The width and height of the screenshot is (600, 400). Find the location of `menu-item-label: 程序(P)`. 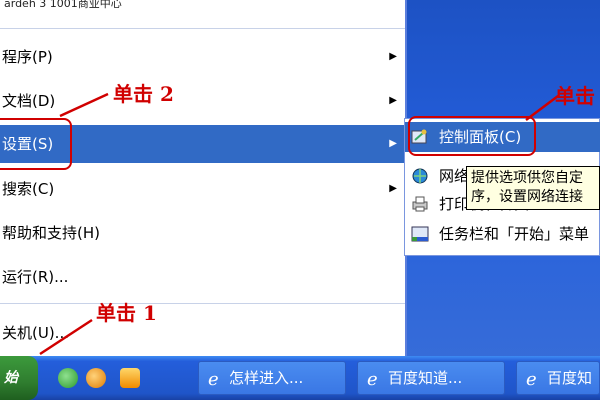

menu-item-label: 程序(P) is located at coordinates (27, 57).